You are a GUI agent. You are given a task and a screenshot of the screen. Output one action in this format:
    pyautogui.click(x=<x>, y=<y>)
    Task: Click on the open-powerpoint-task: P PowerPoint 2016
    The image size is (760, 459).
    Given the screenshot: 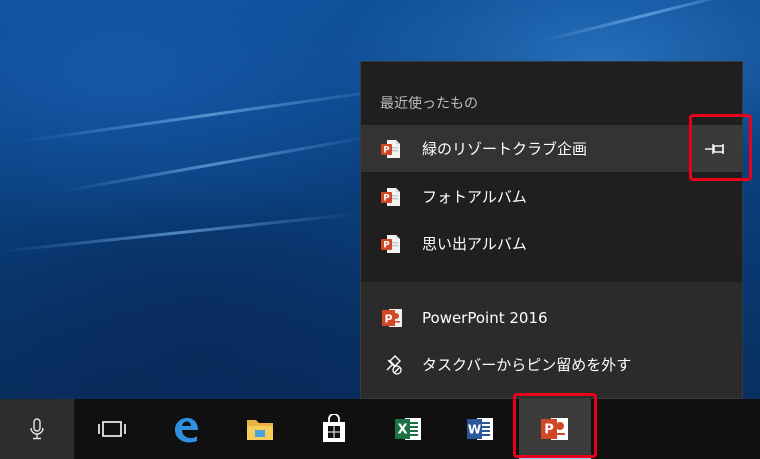 What is the action you would take?
    pyautogui.click(x=551, y=318)
    